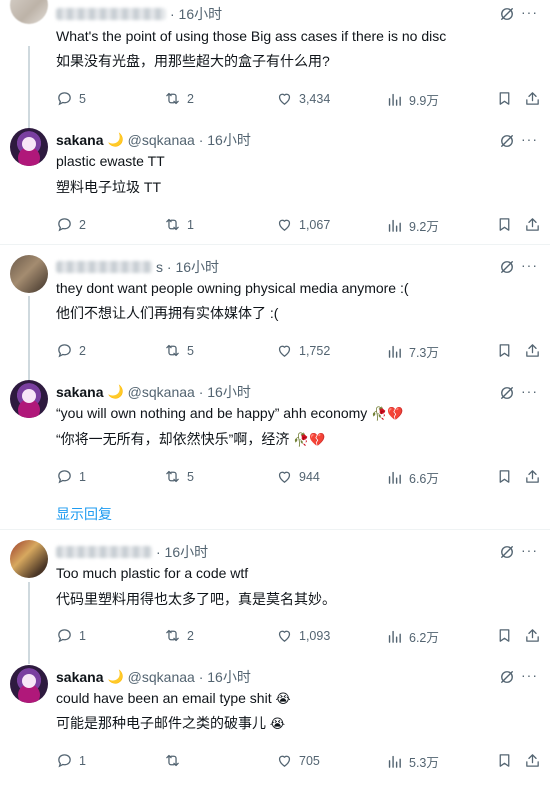  Describe the element at coordinates (303, 635) in the screenshot. I see `like-button: 1,093` at that location.